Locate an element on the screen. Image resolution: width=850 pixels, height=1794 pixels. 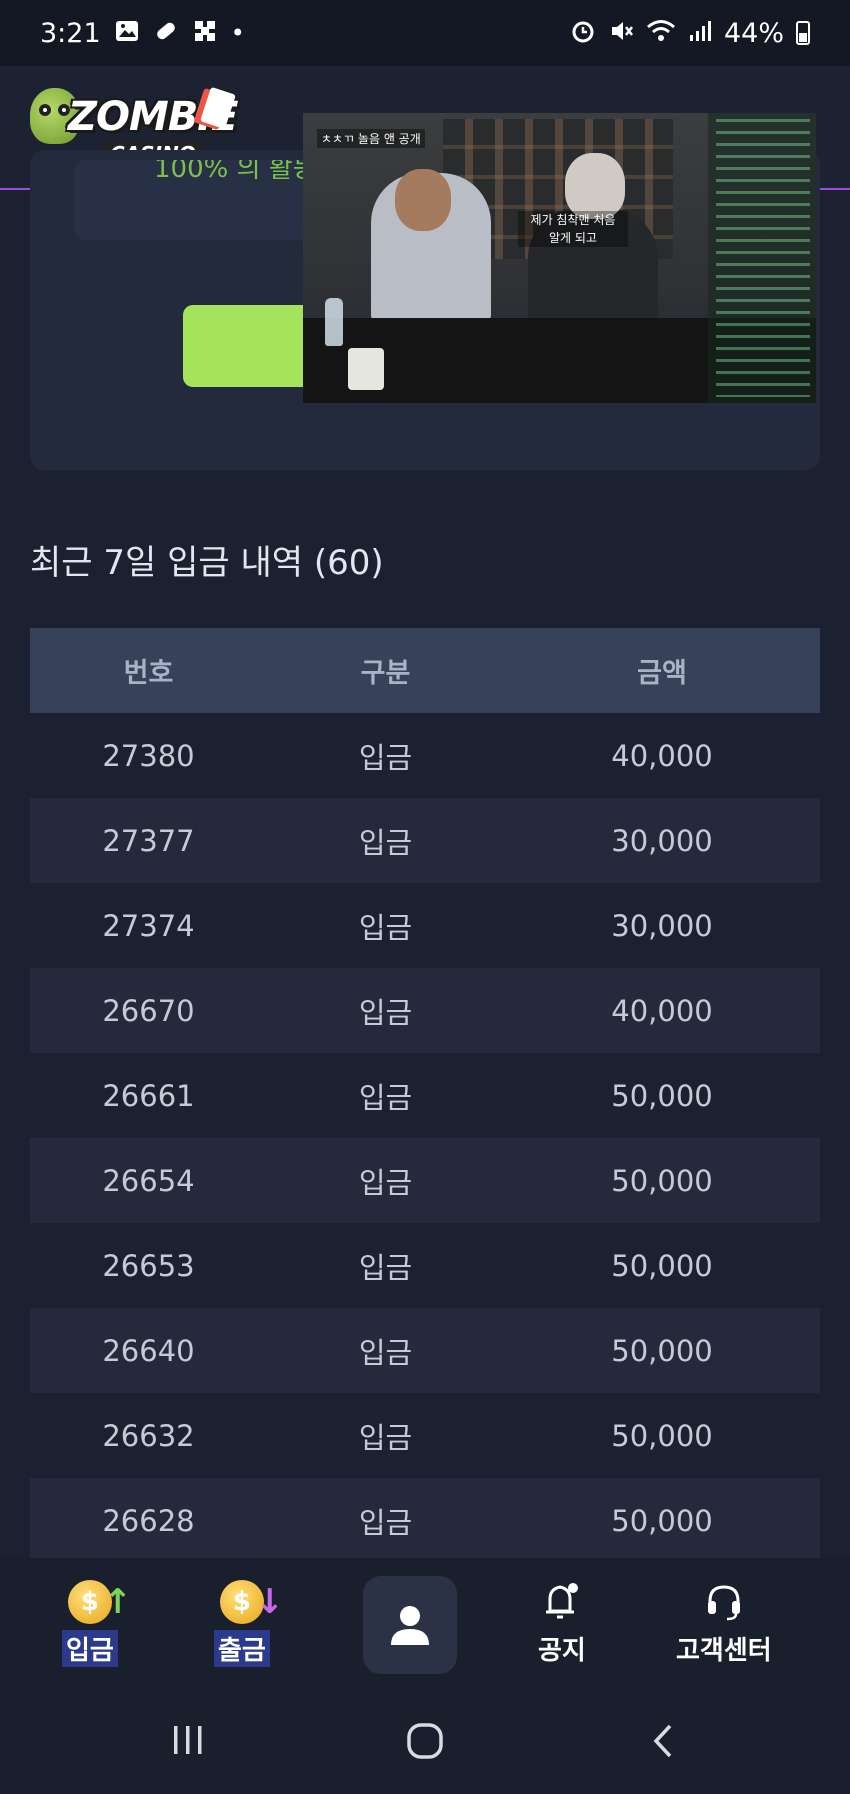
bottom-nav: $ ↑ 입금 $ ↓ 출금 공지 고객센터 is located at coordinates (425, 1624).